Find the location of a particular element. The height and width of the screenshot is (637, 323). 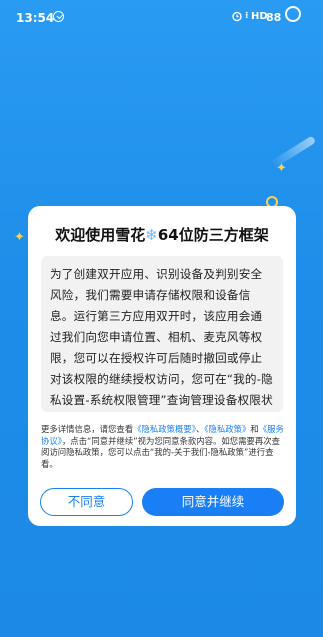

privacy-summary-link: 《隐私政策概要》 is located at coordinates (164, 429).